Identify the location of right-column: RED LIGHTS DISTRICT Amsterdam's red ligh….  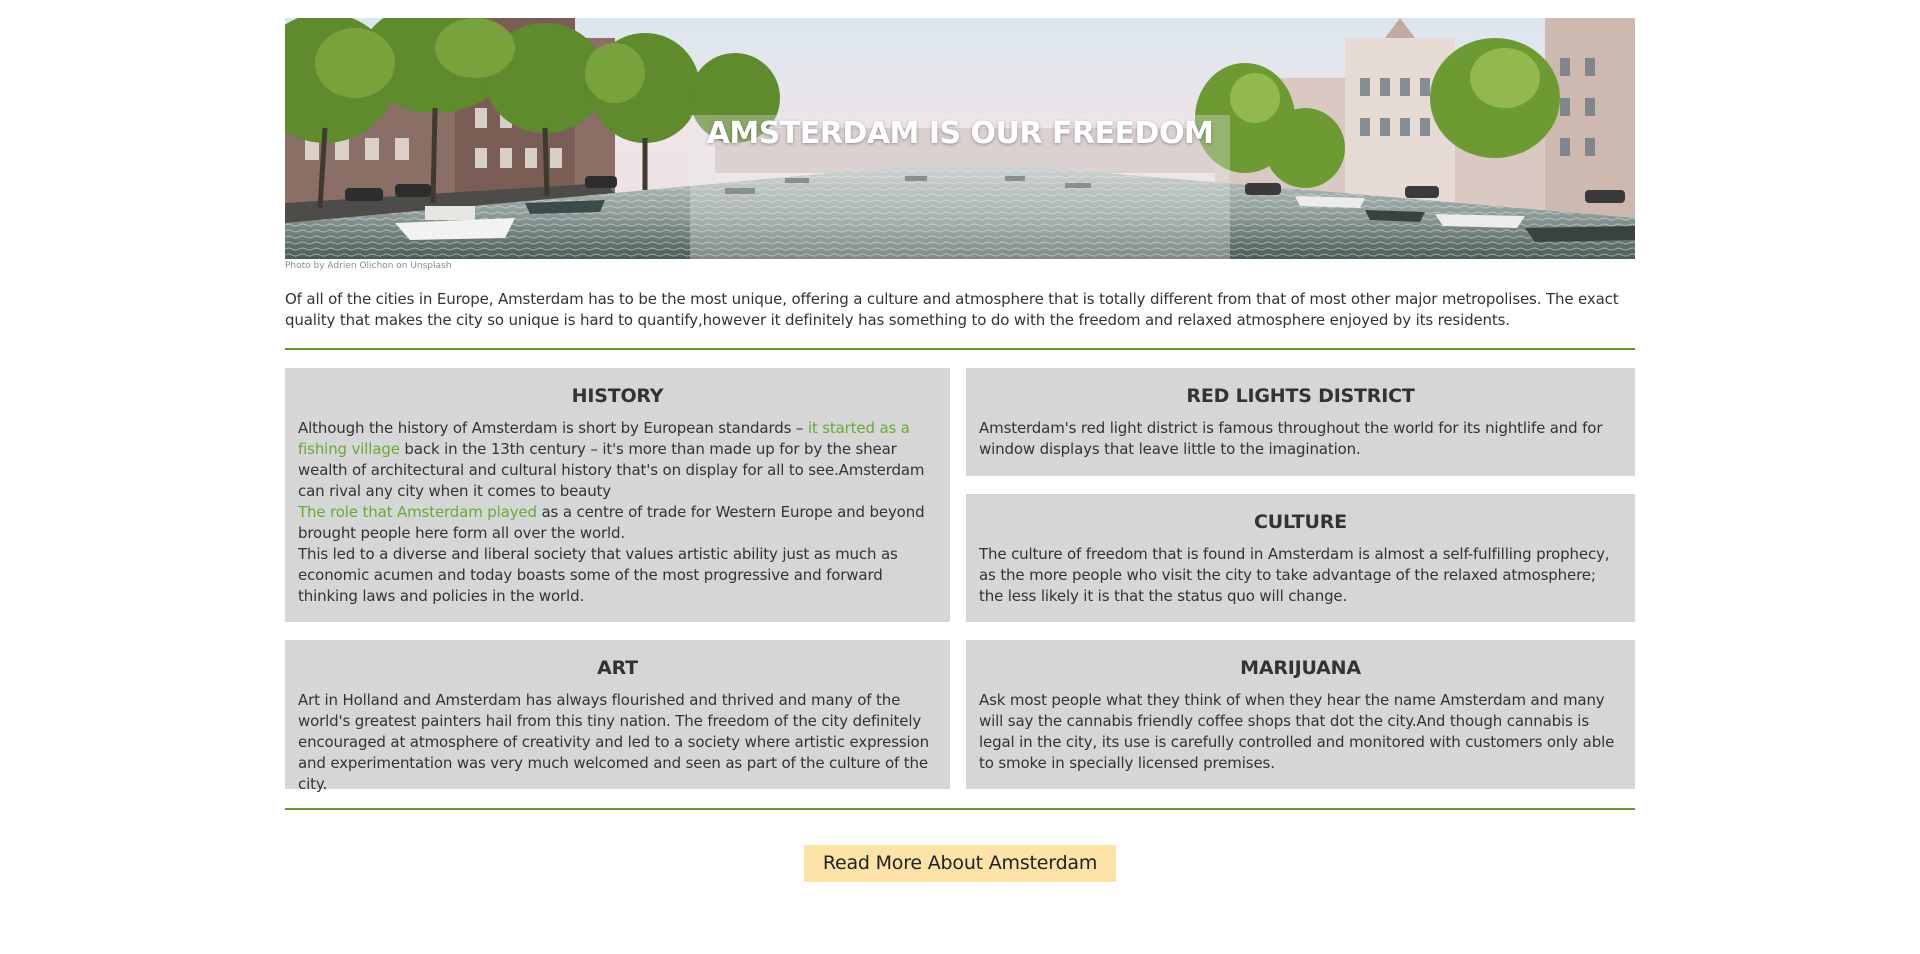
(1300, 495).